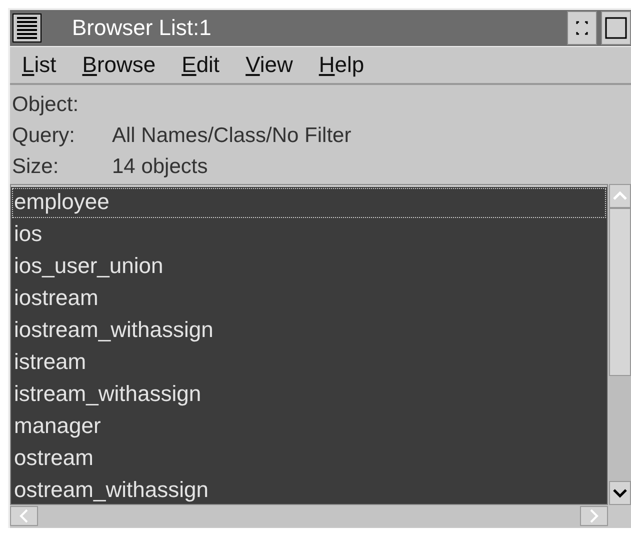 The width and height of the screenshot is (631, 534). Describe the element at coordinates (309, 427) in the screenshot. I see `class-entry: manager` at that location.